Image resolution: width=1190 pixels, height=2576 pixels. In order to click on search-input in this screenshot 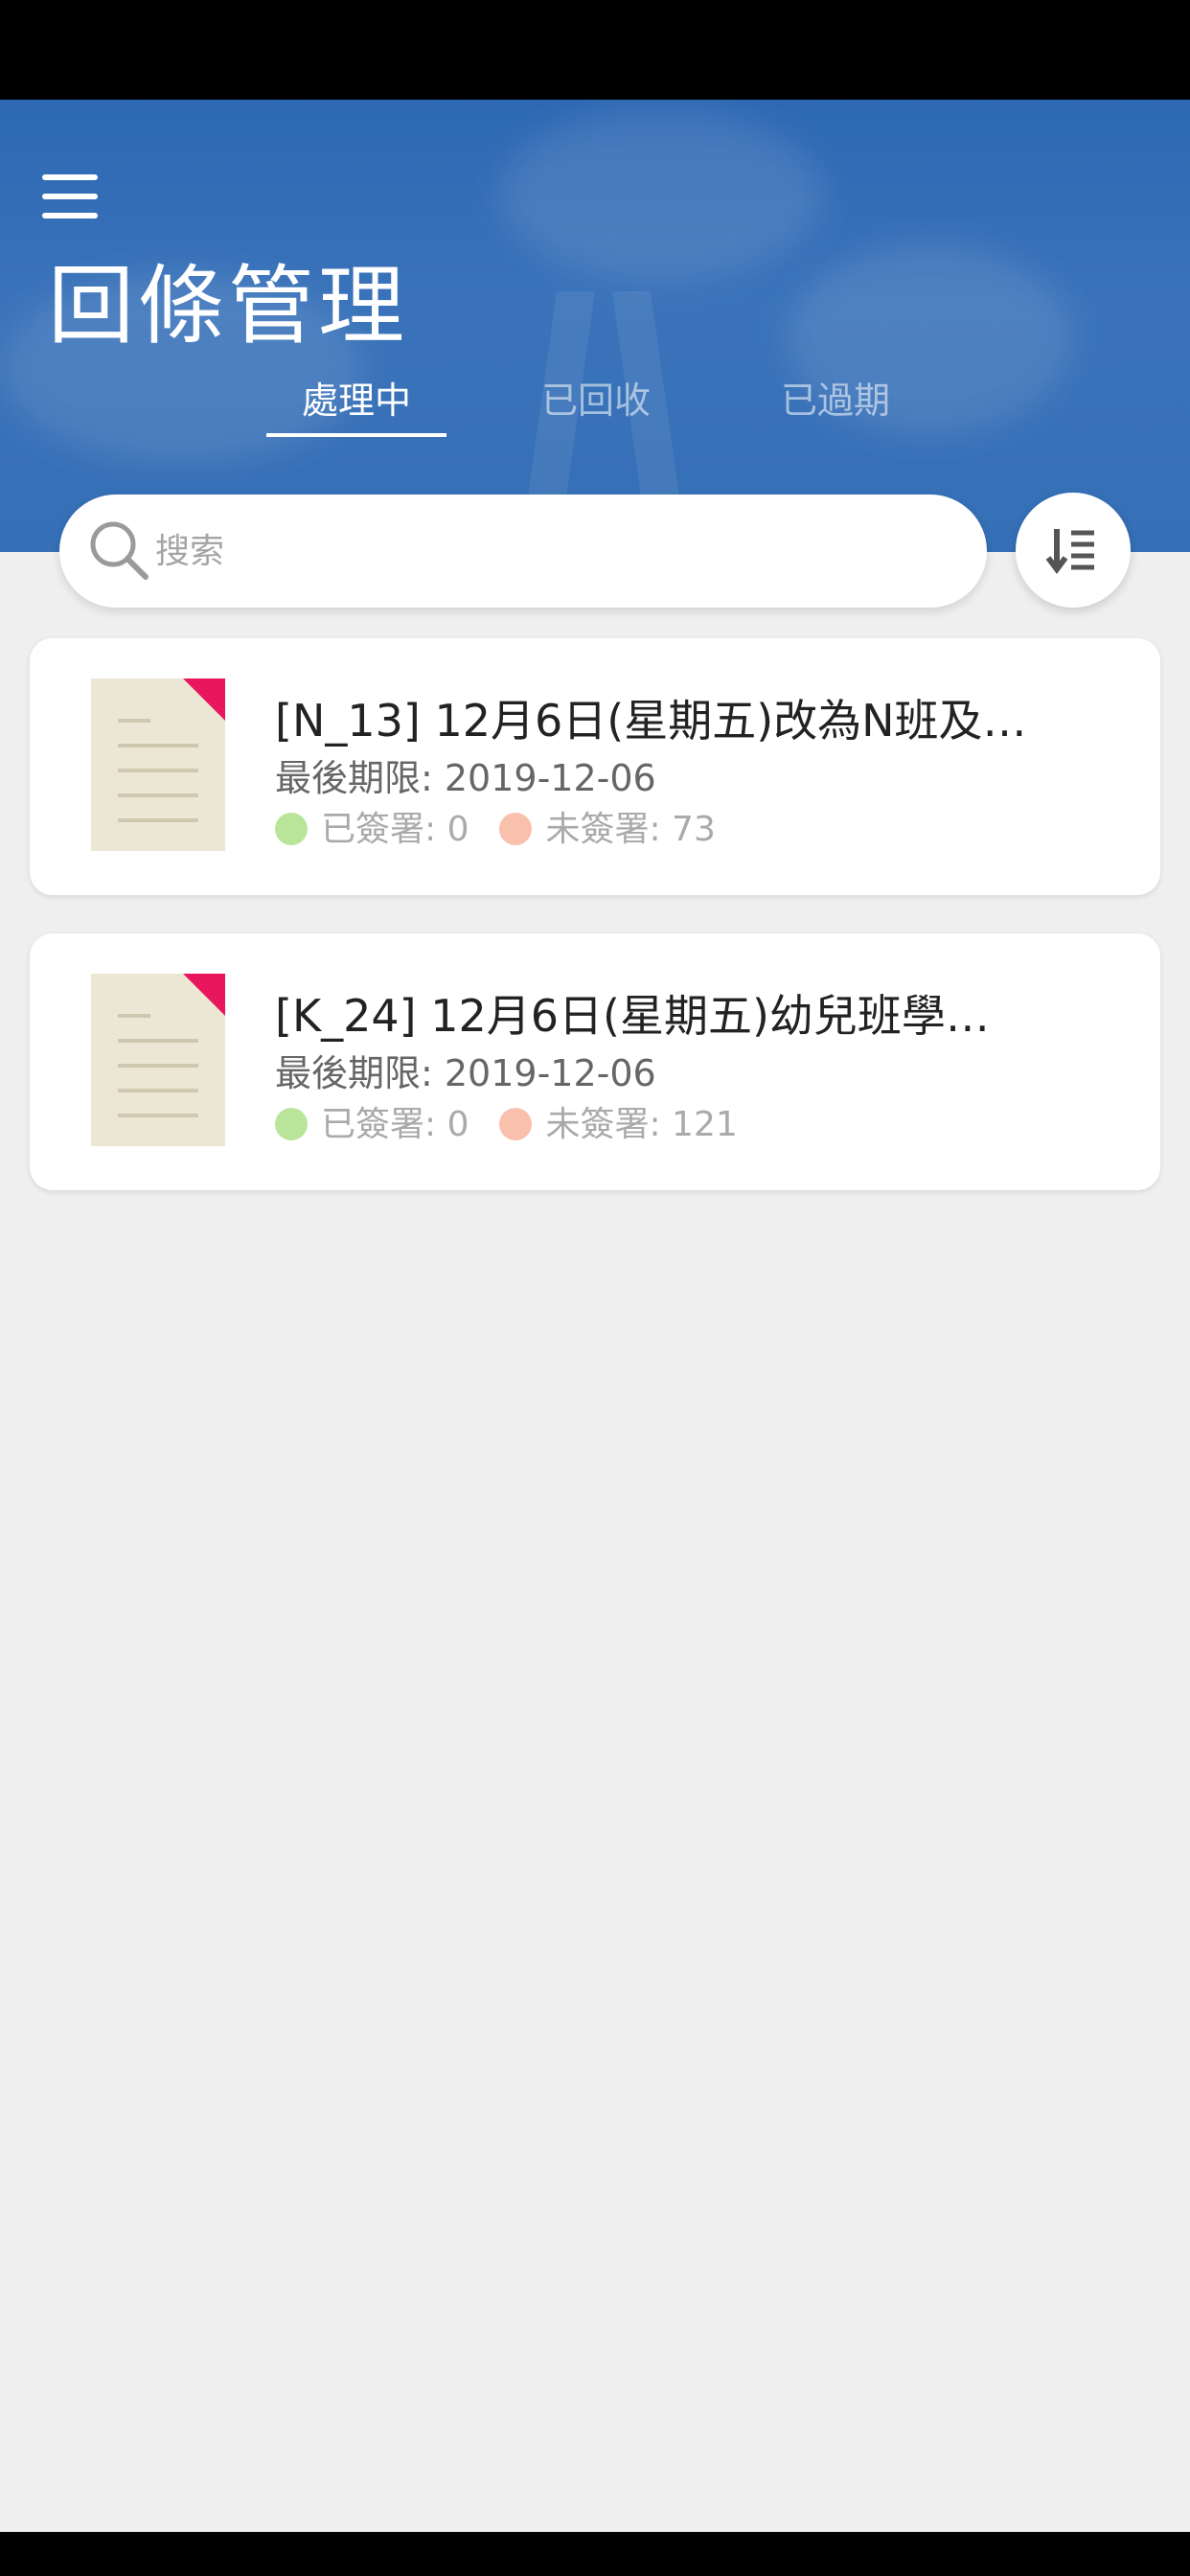, I will do `click(548, 551)`.